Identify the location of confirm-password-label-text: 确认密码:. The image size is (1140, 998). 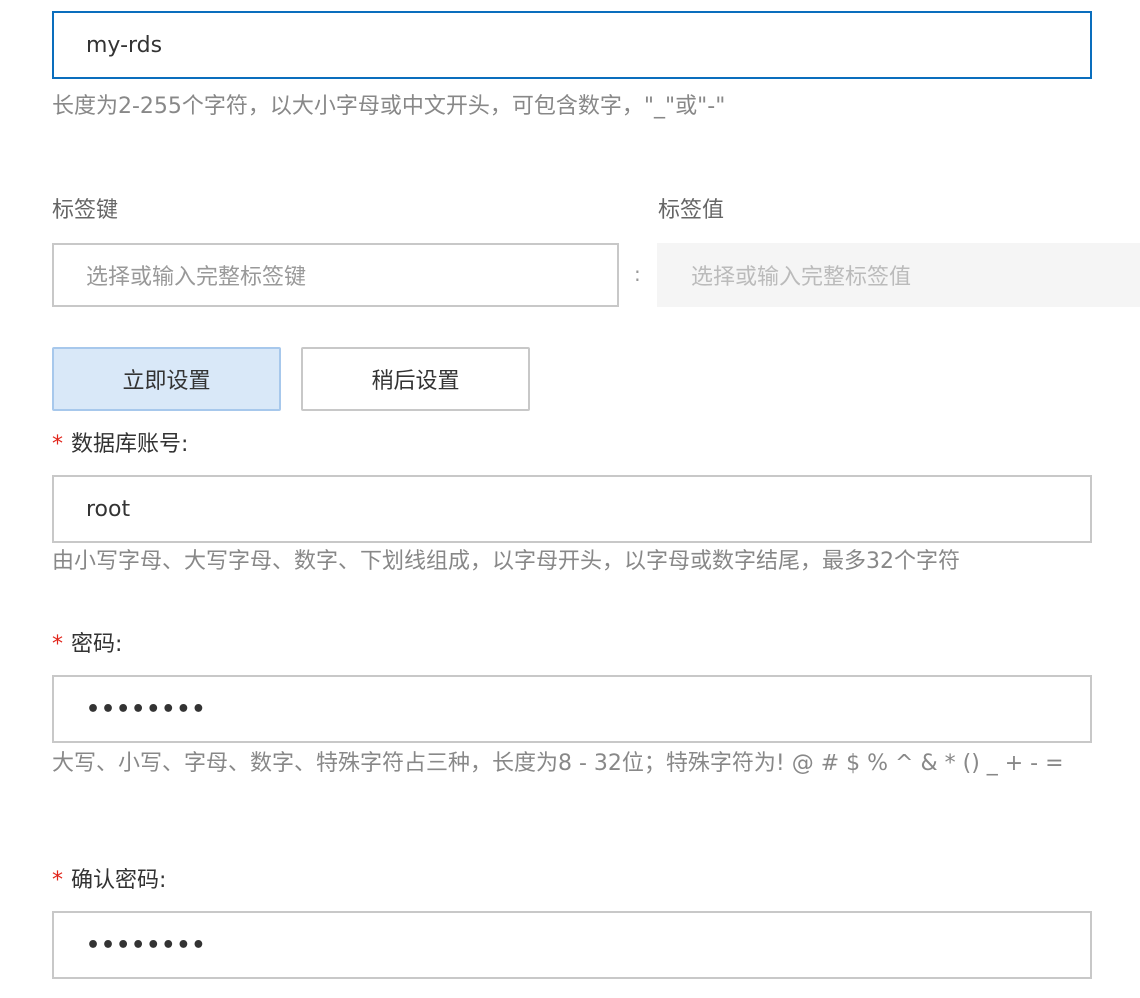
(119, 880).